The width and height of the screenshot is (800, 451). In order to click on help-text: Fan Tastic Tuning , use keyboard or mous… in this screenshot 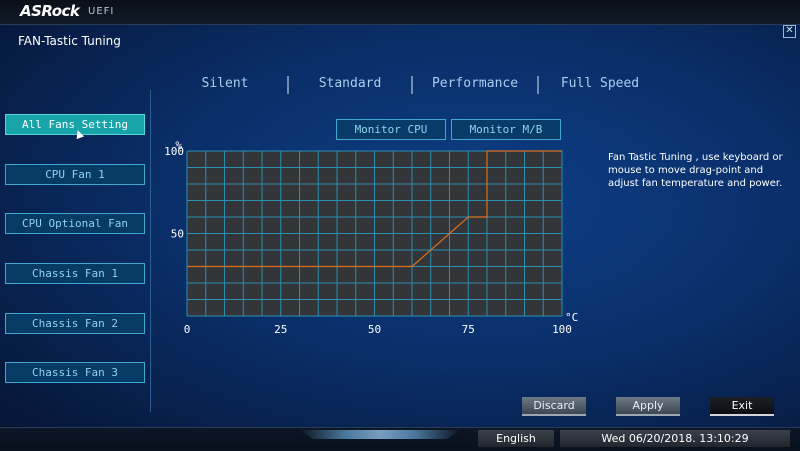, I will do `click(695, 170)`.